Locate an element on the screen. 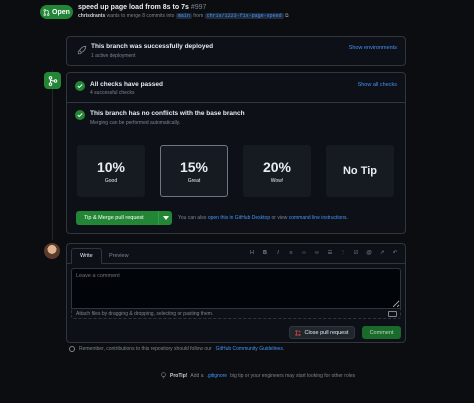 This screenshot has width=474, height=403. tip-label: Good is located at coordinates (111, 180).